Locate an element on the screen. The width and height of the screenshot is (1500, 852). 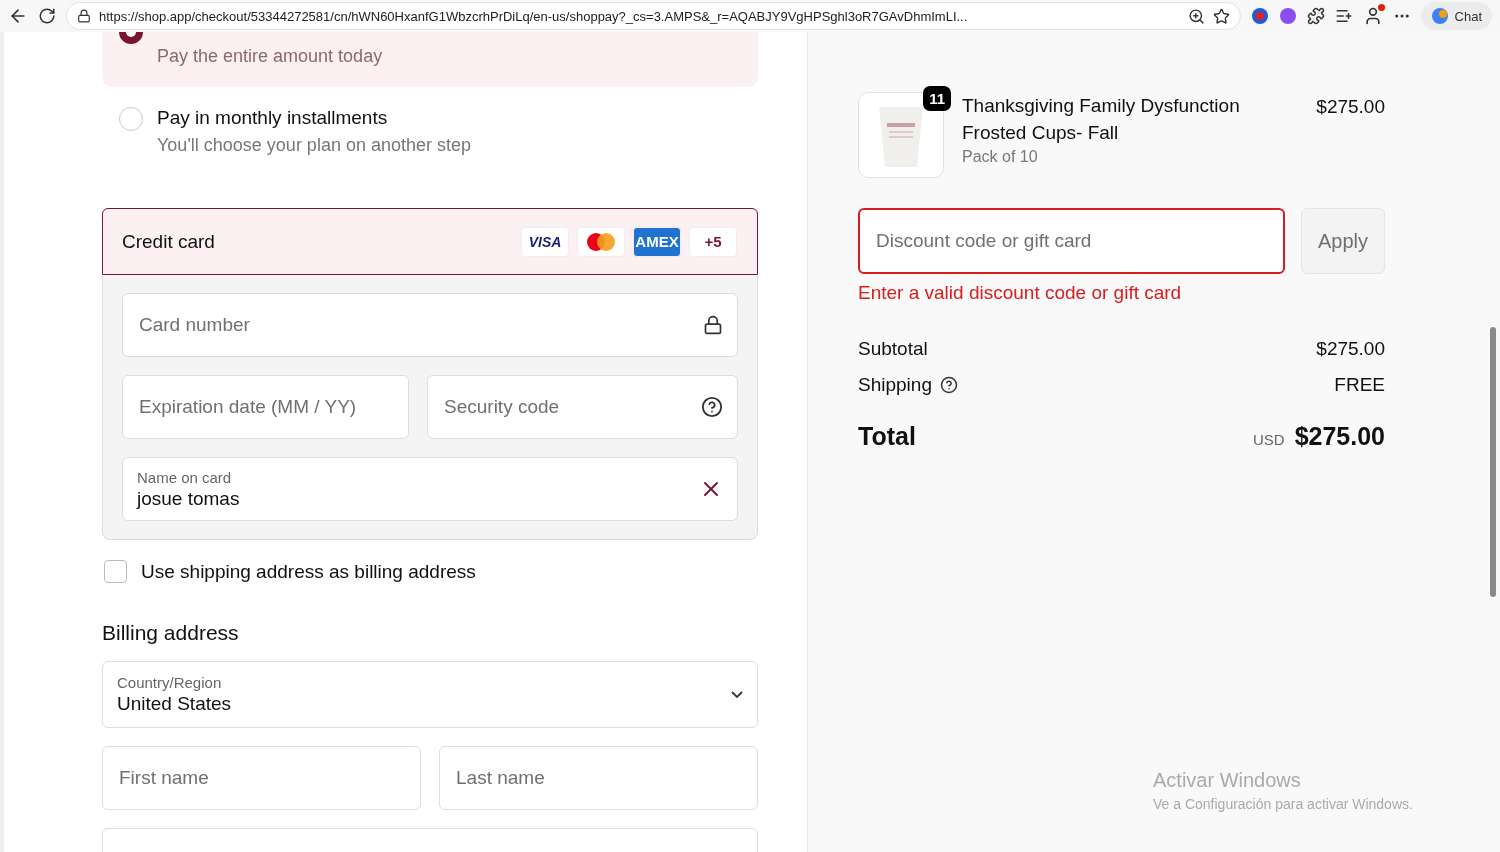
discount-field: Discount code or gift card is located at coordinates (1071, 241).